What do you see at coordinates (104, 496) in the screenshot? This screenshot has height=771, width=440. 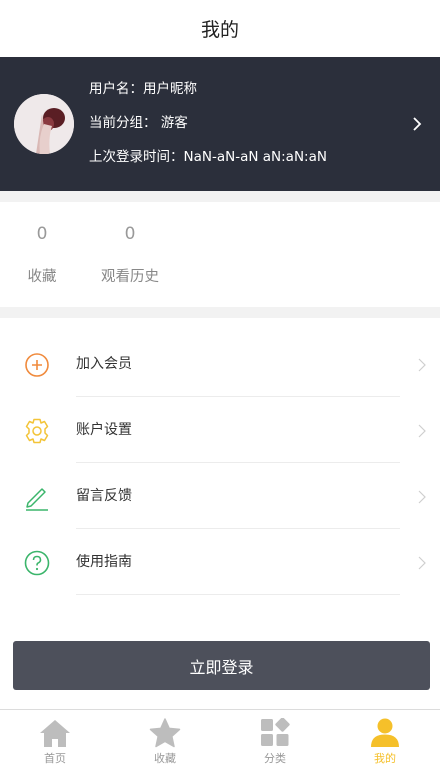 I see `menu-item-label: 留言反馈` at bounding box center [104, 496].